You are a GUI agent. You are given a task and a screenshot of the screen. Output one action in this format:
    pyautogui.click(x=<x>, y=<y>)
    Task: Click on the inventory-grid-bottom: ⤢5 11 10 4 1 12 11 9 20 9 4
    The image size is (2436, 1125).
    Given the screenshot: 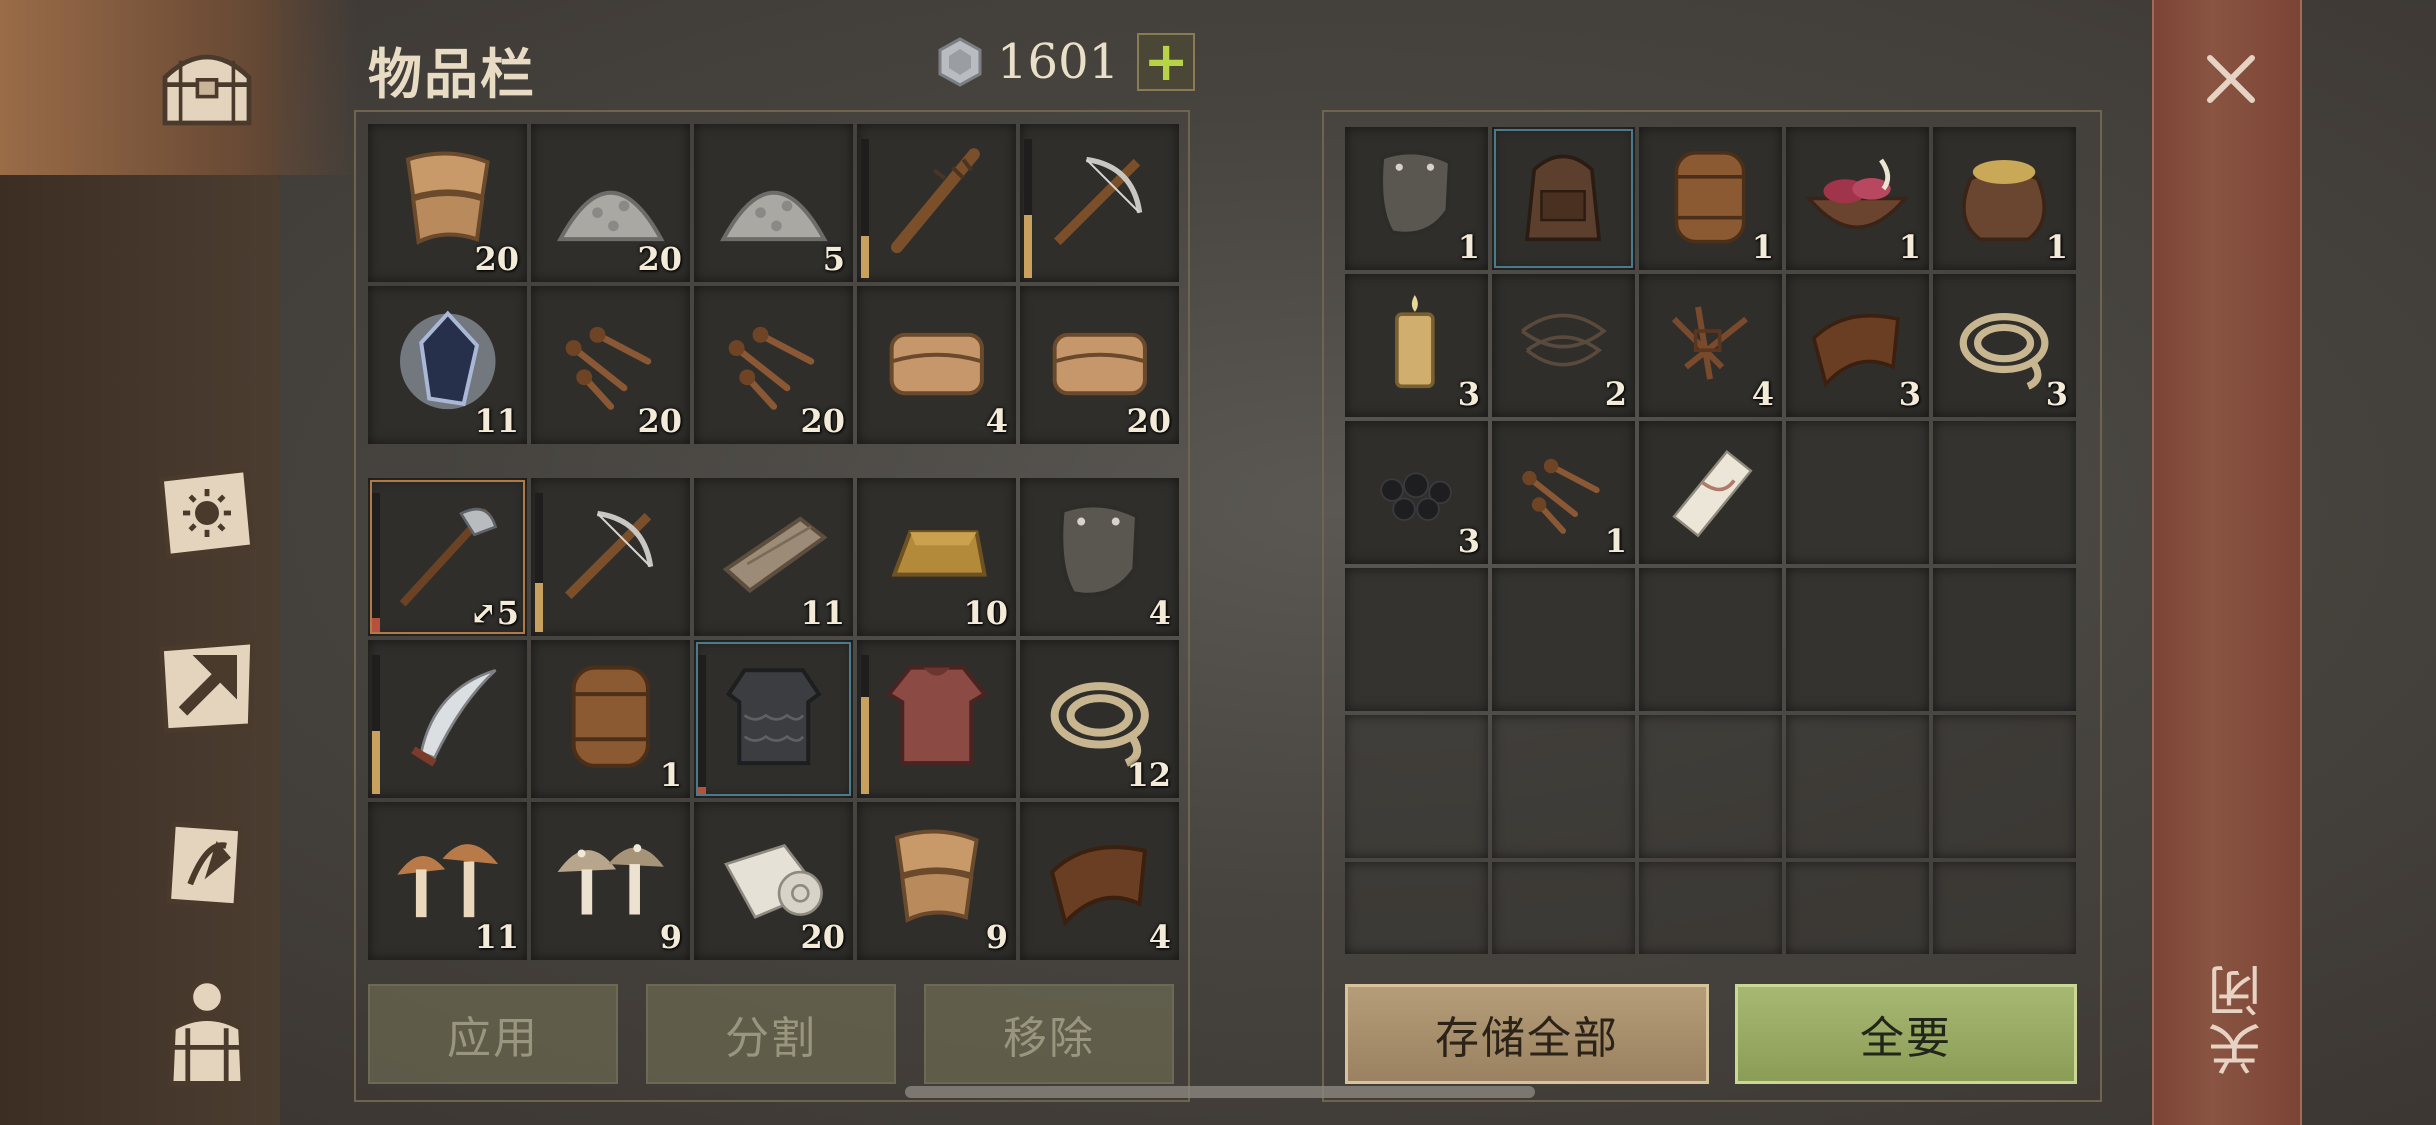 What is the action you would take?
    pyautogui.click(x=773, y=719)
    